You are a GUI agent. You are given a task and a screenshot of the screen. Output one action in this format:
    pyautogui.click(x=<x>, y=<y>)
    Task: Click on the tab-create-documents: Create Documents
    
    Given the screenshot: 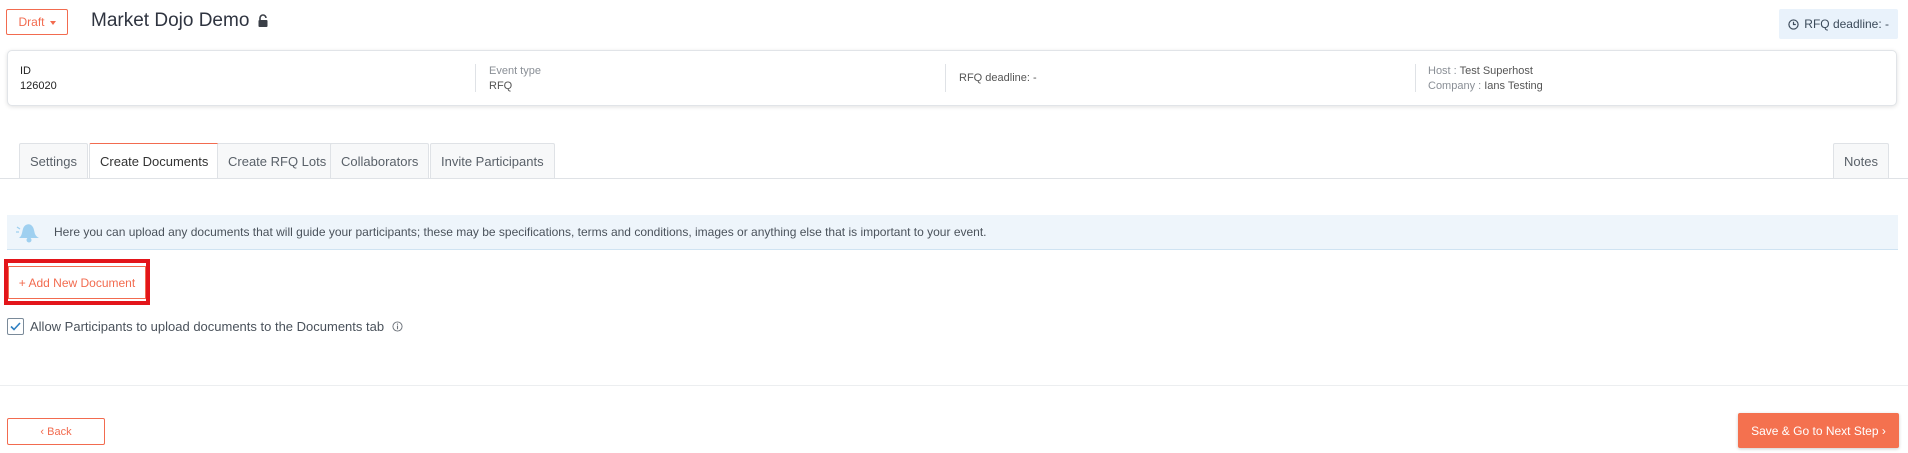 What is the action you would take?
    pyautogui.click(x=154, y=161)
    